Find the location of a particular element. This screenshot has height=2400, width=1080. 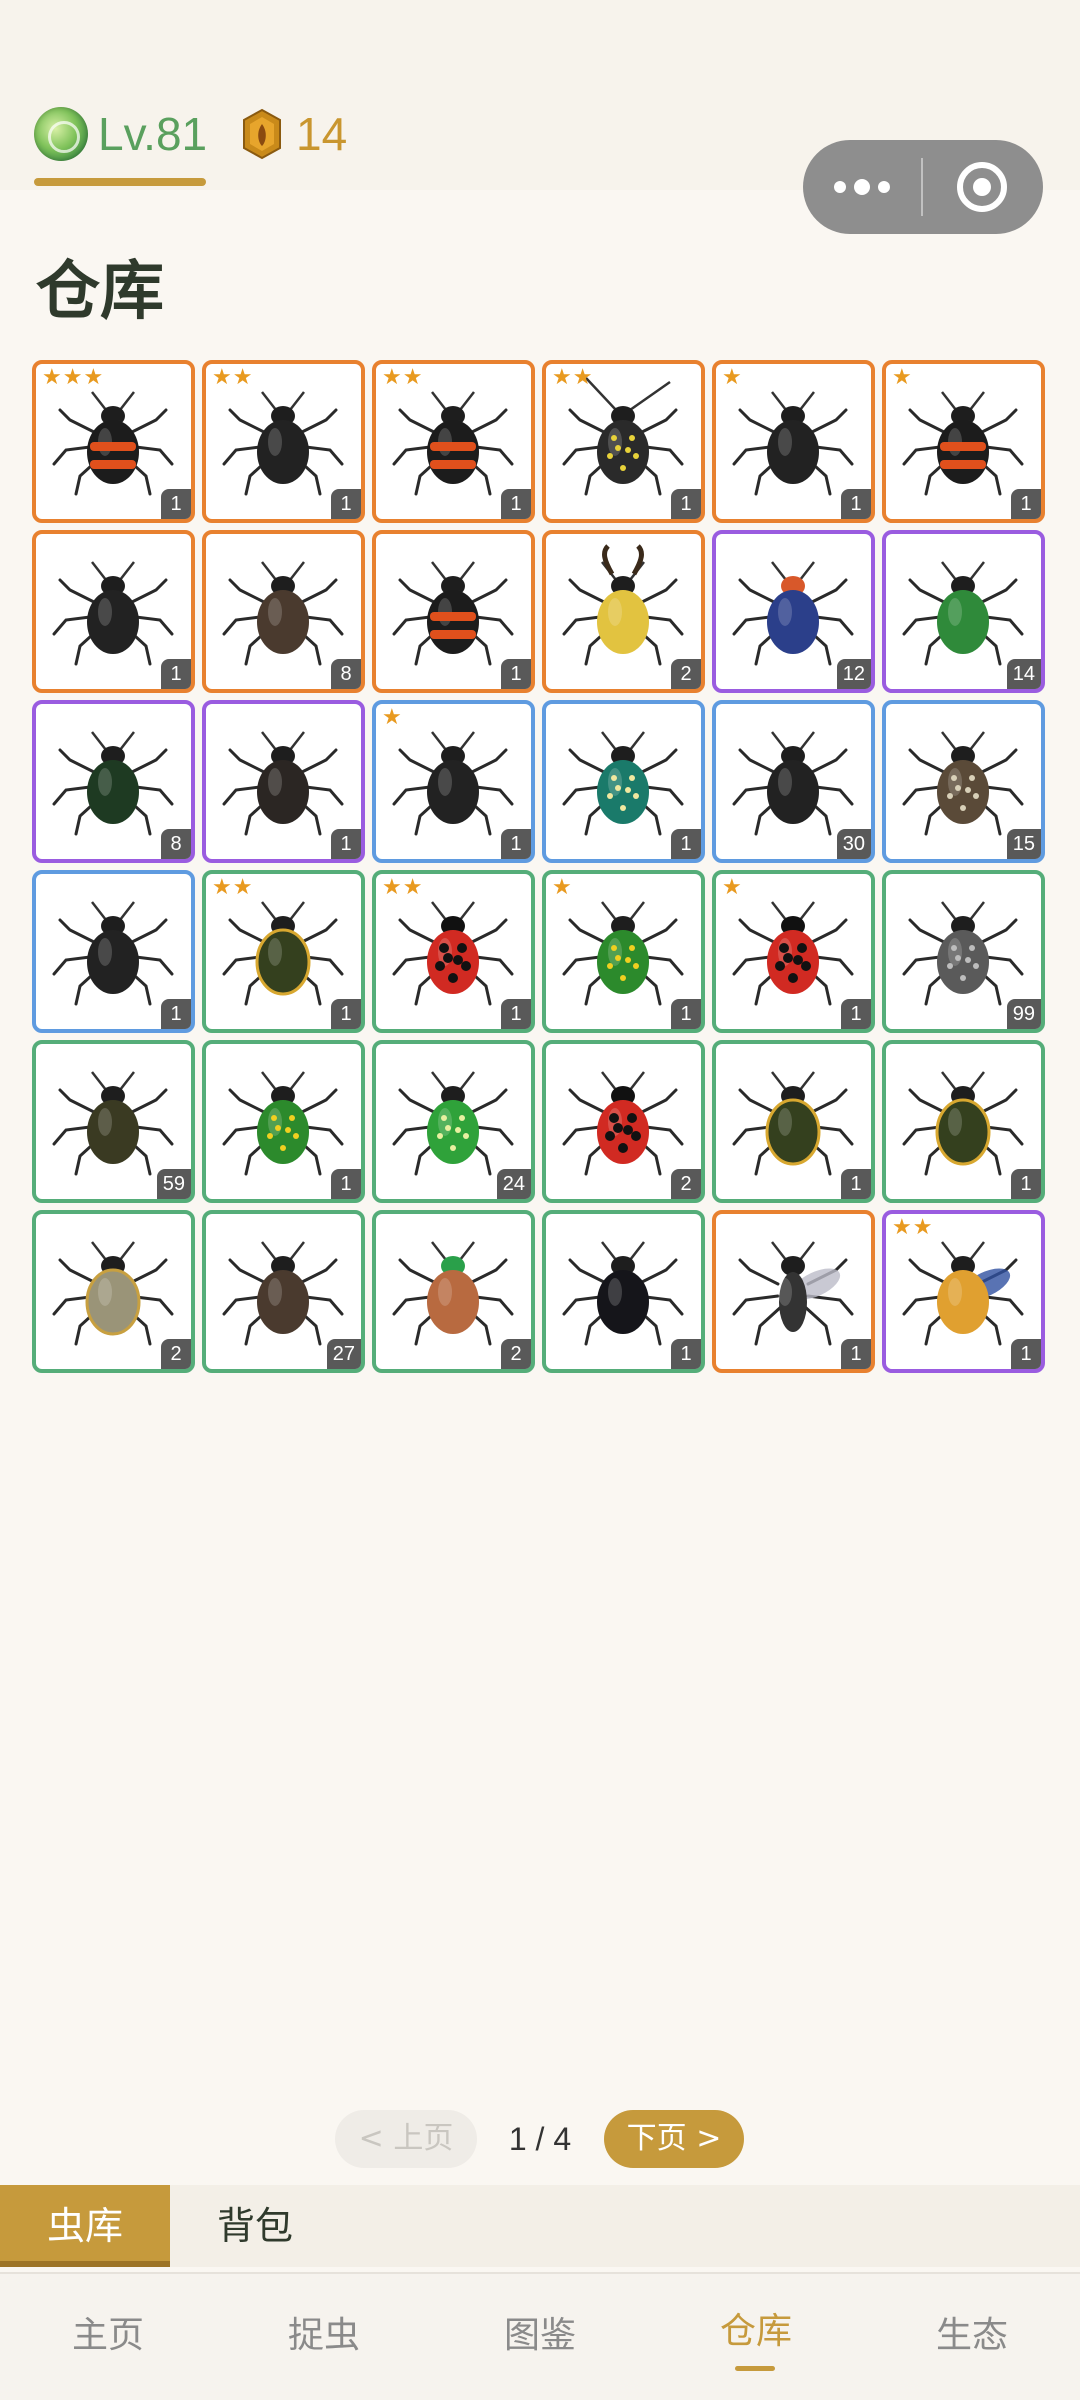

target-icon is located at coordinates (982, 187).